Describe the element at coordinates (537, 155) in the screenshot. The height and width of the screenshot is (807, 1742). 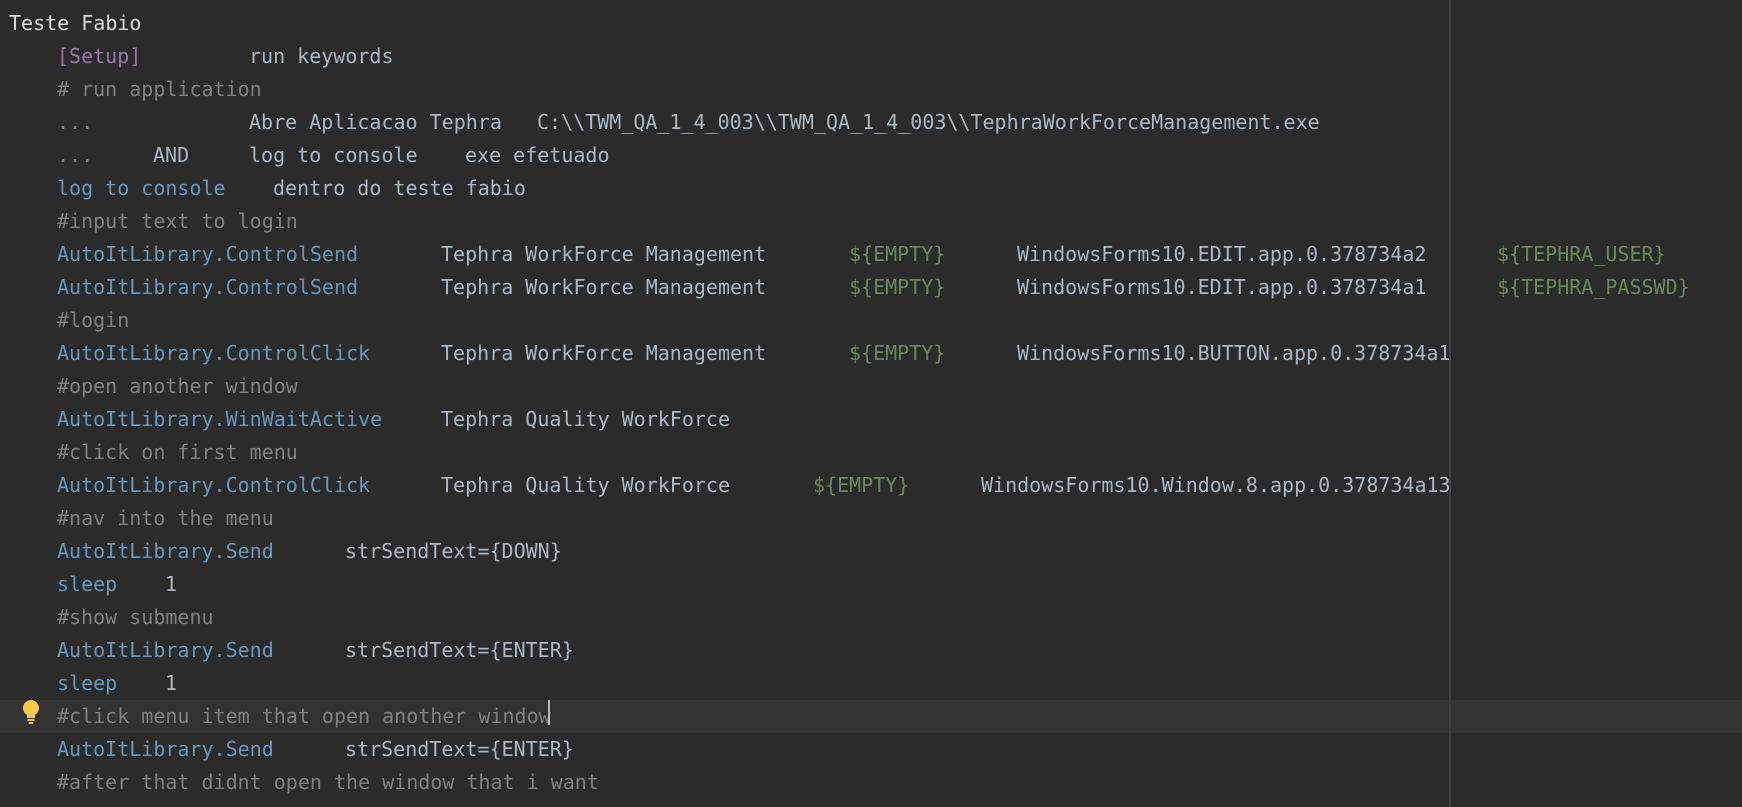
I see `code-token: exe efetuado` at that location.